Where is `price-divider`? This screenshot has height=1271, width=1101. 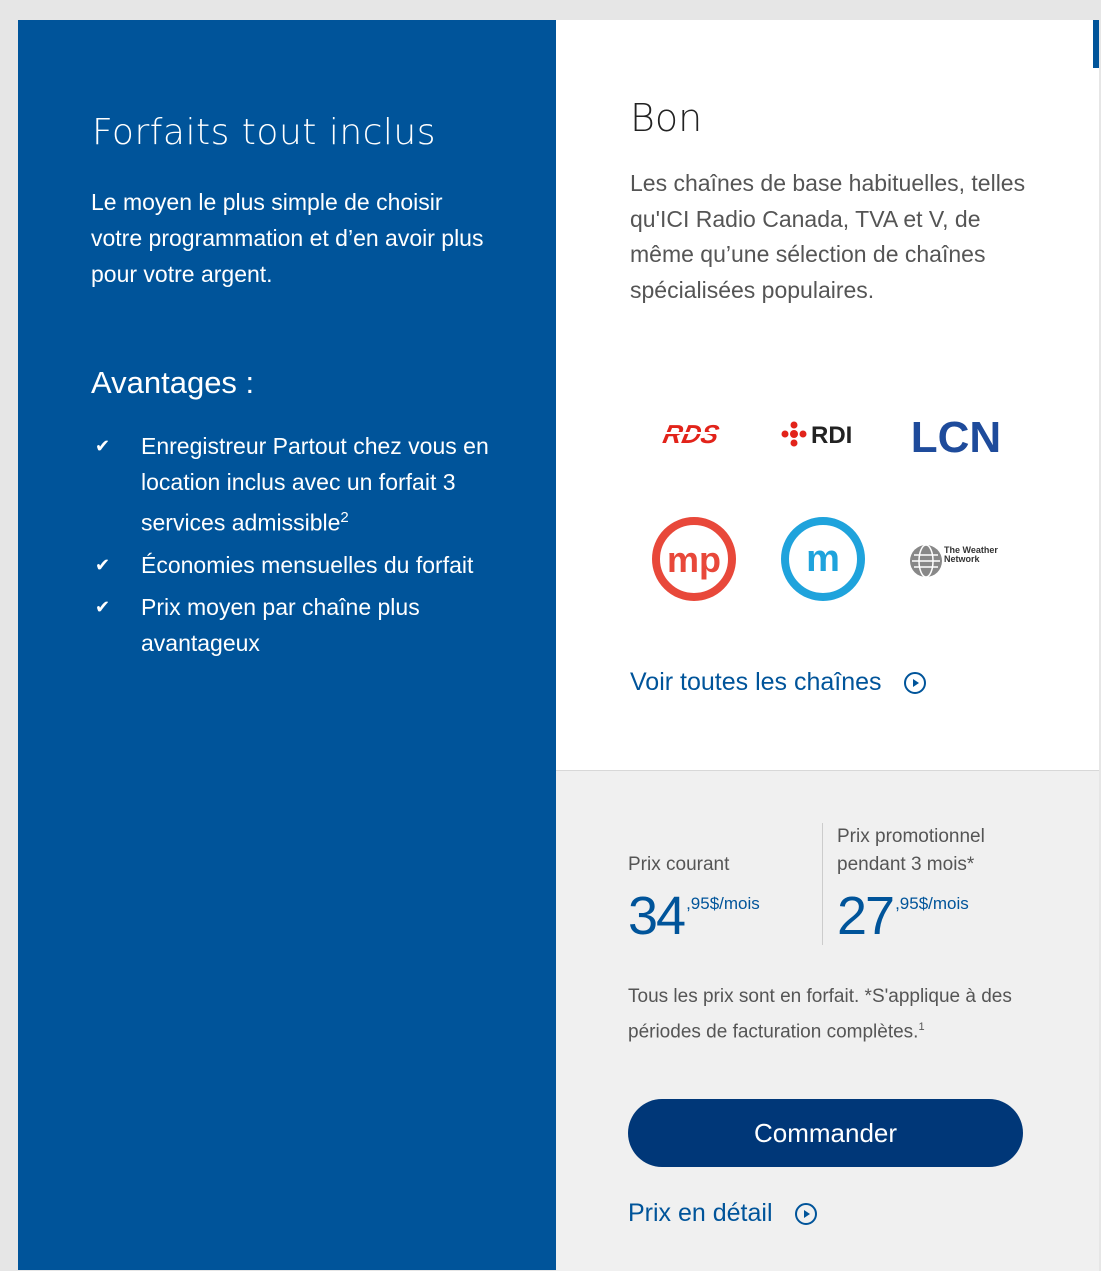 price-divider is located at coordinates (822, 884).